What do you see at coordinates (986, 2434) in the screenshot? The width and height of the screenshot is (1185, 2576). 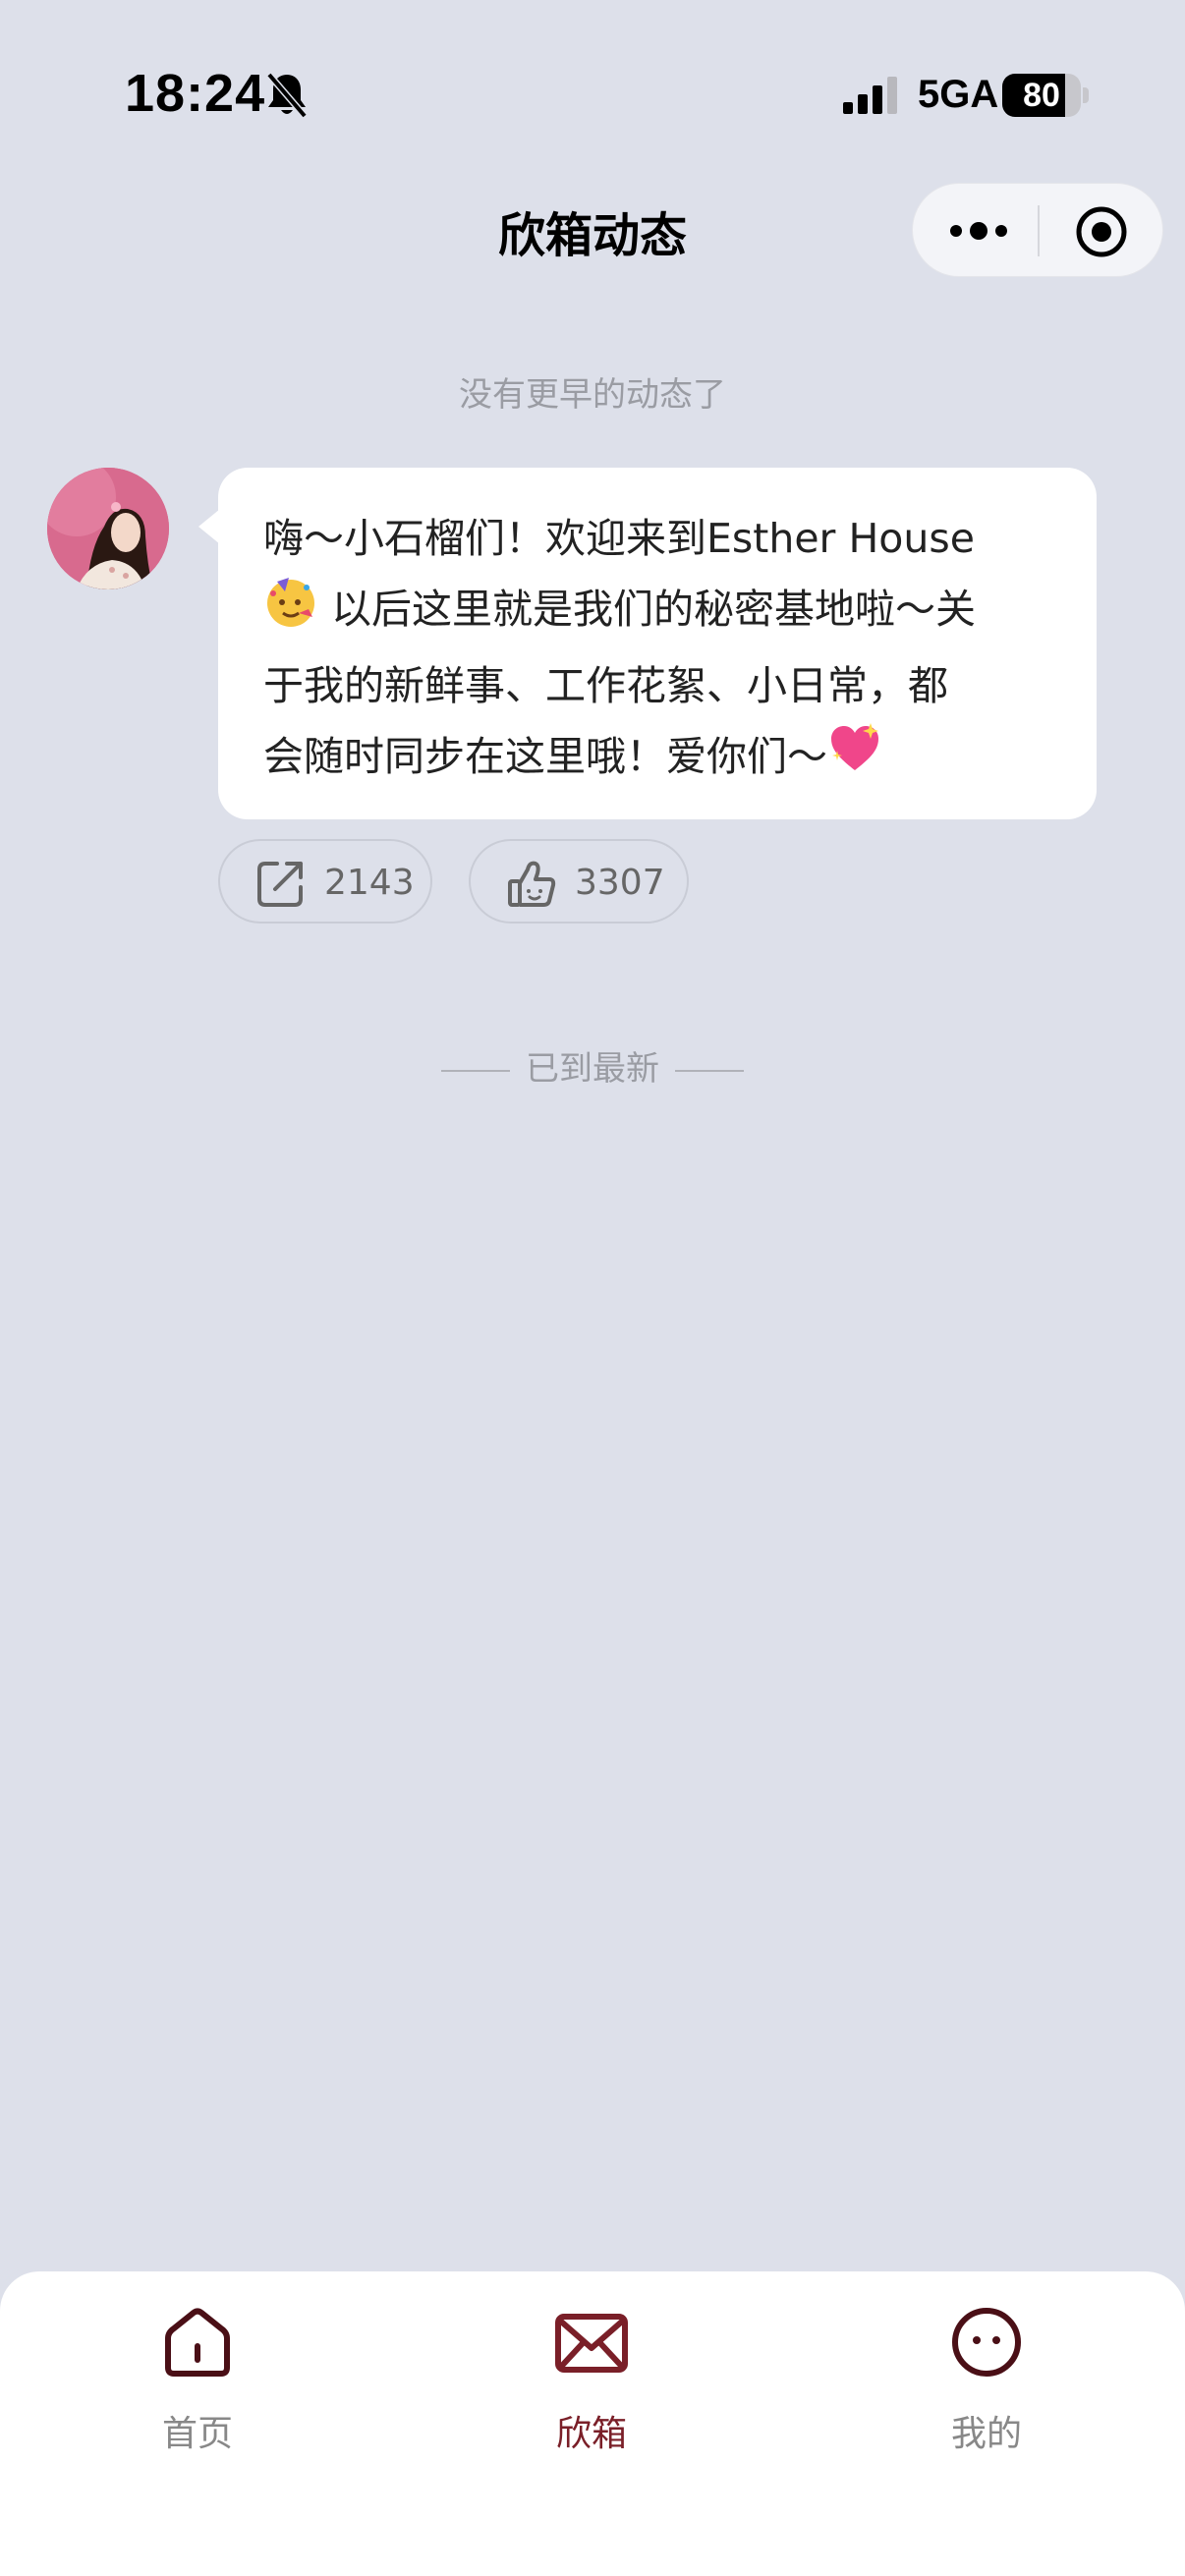 I see `tab-label-mine: 我的` at bounding box center [986, 2434].